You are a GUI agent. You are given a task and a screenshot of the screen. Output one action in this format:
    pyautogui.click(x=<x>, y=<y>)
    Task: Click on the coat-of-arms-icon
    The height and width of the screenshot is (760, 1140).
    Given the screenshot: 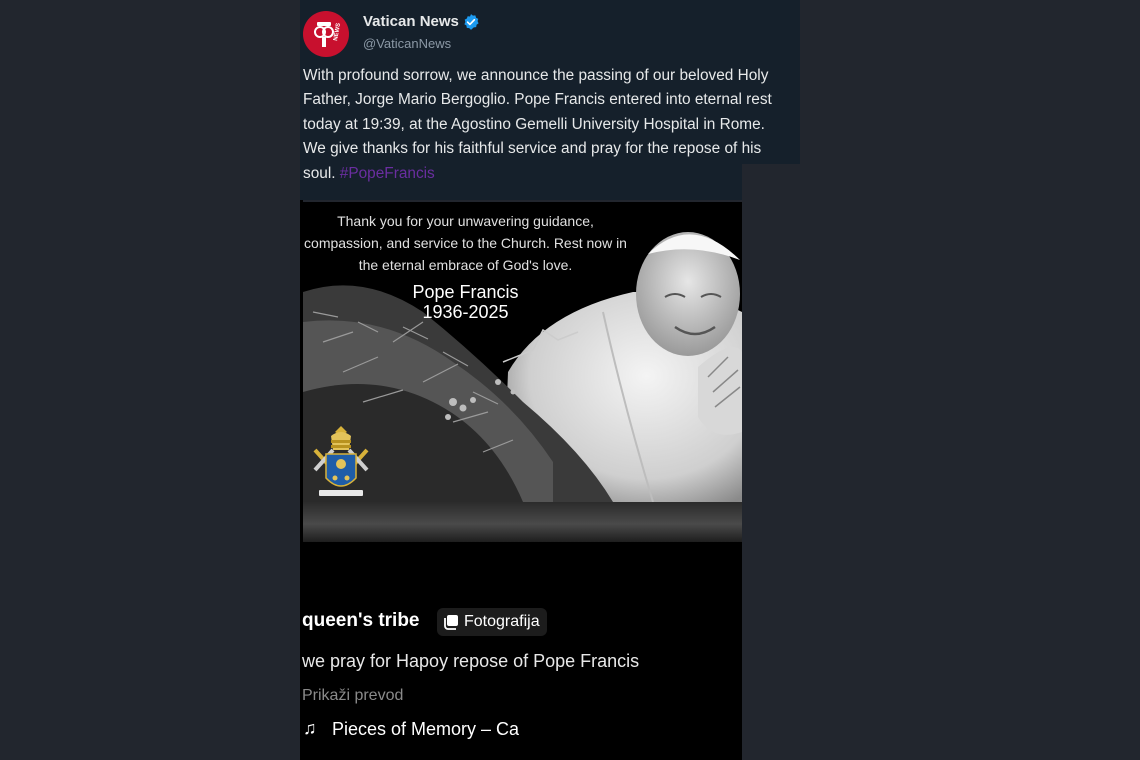 What is the action you would take?
    pyautogui.click(x=341, y=461)
    